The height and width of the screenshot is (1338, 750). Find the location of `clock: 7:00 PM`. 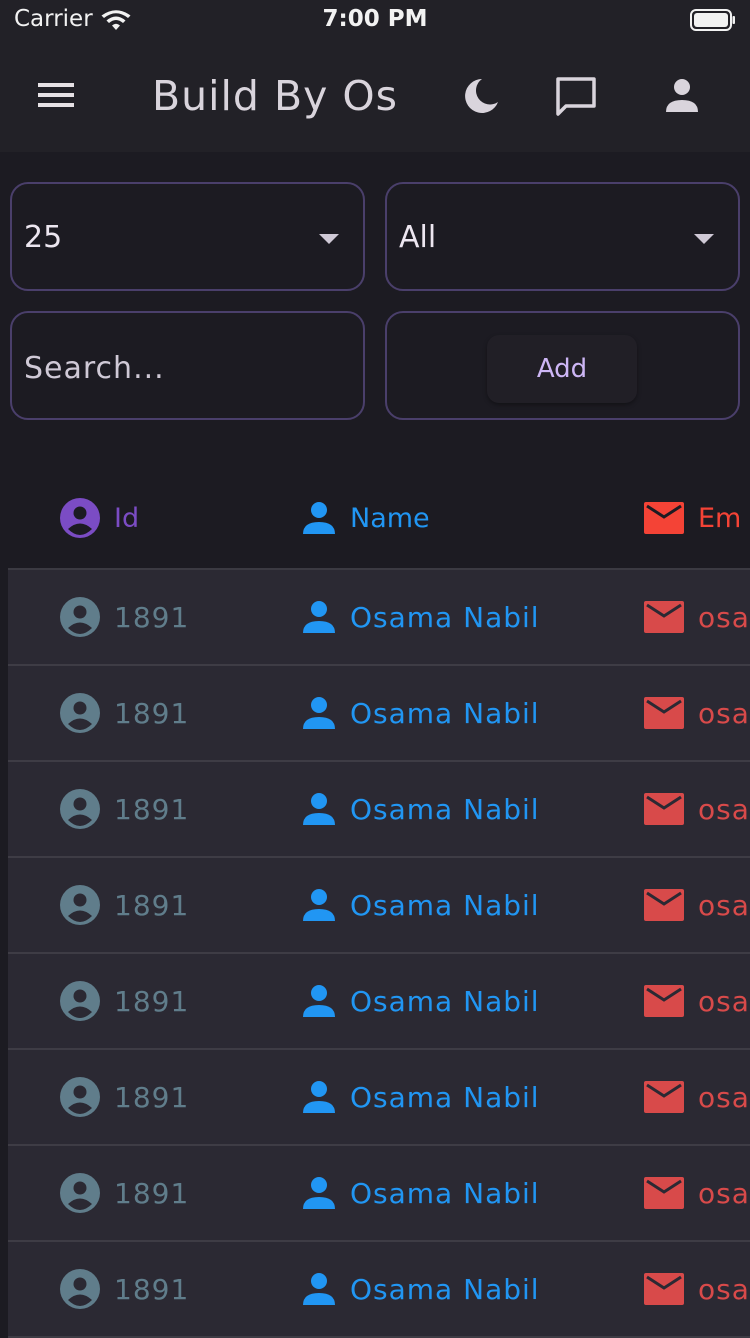

clock: 7:00 PM is located at coordinates (375, 19).